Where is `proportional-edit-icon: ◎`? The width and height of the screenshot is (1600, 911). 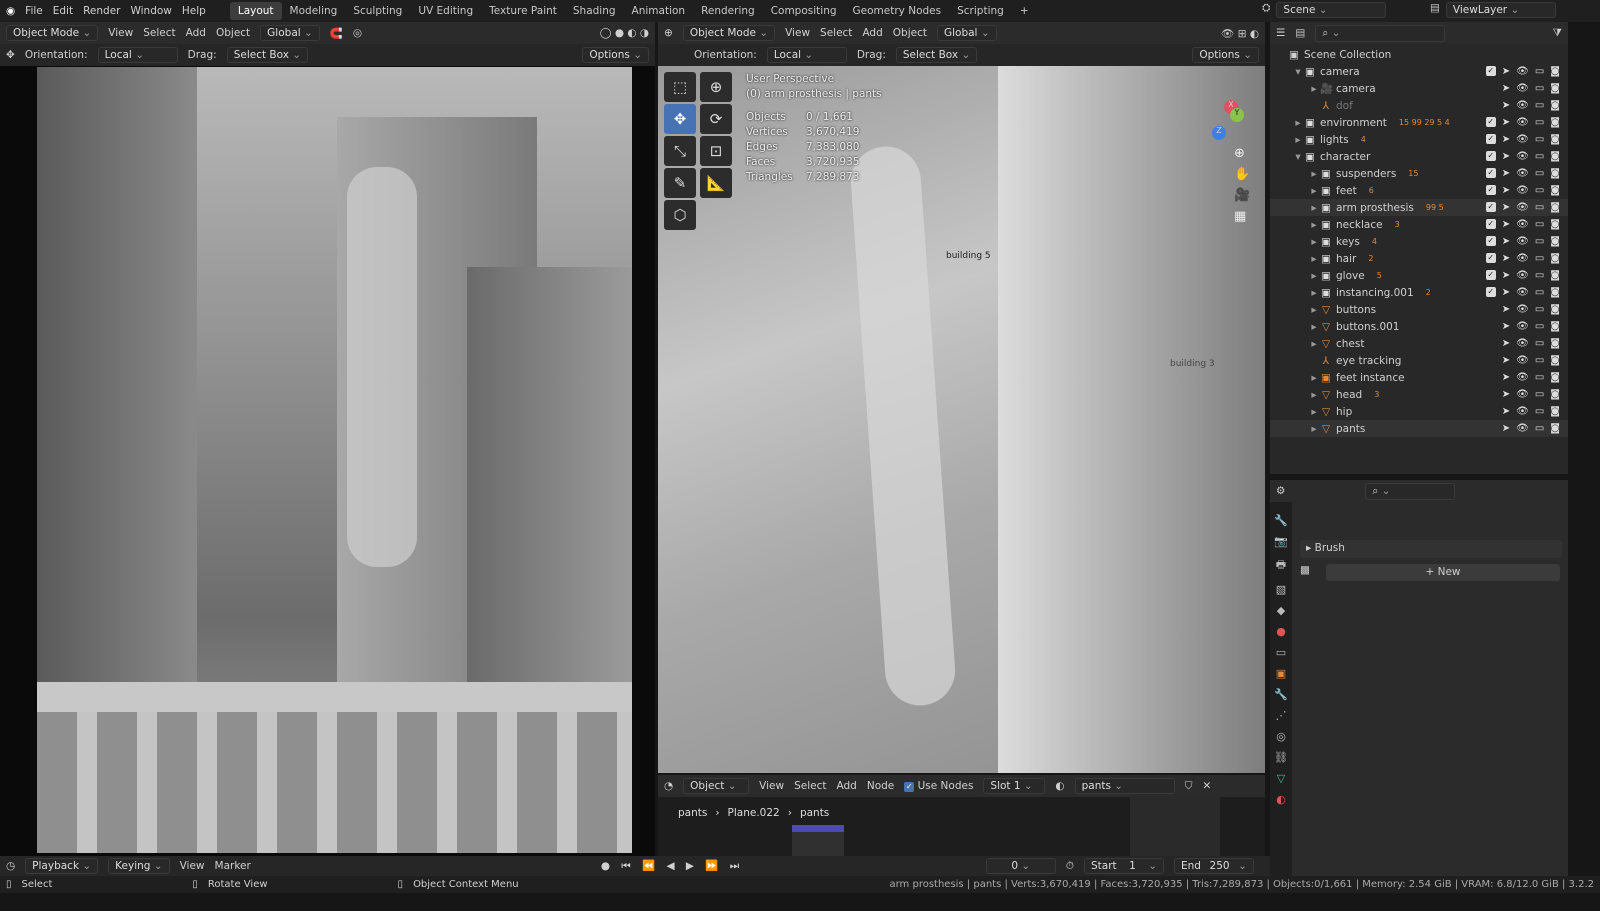 proportional-edit-icon: ◎ is located at coordinates (357, 33).